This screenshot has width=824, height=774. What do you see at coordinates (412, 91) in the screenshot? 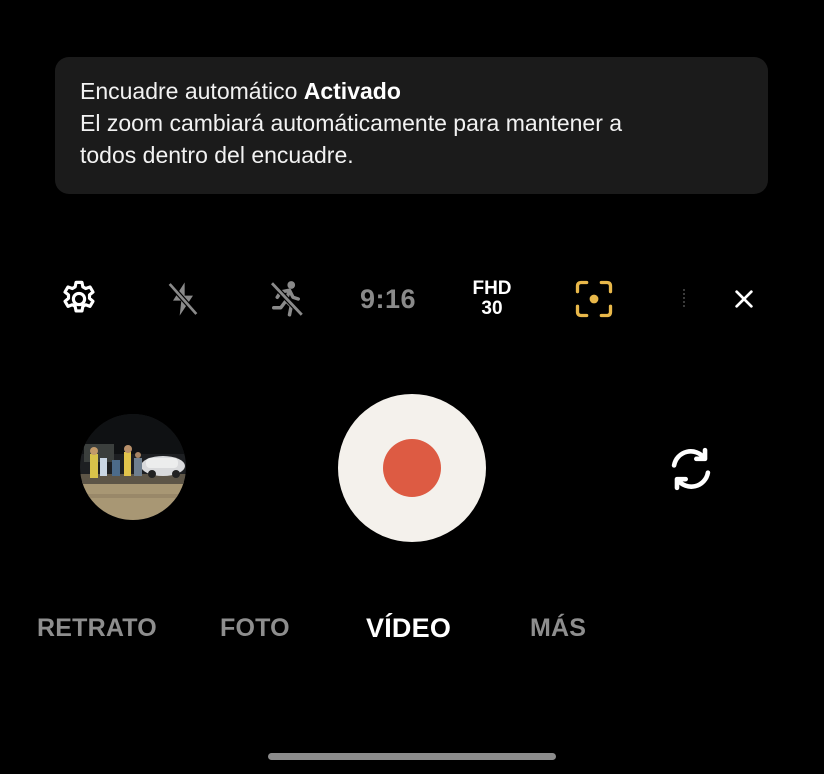
I see `toast-line-1: Encuadre automático Activado` at bounding box center [412, 91].